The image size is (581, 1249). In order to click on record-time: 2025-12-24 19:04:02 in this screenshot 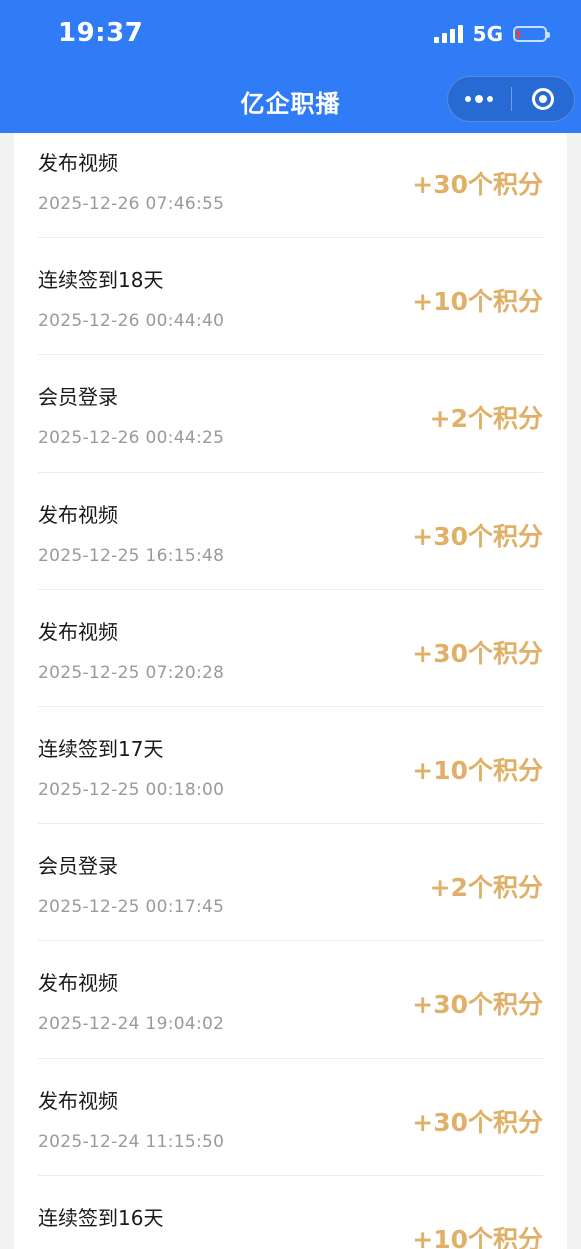, I will do `click(131, 1024)`.